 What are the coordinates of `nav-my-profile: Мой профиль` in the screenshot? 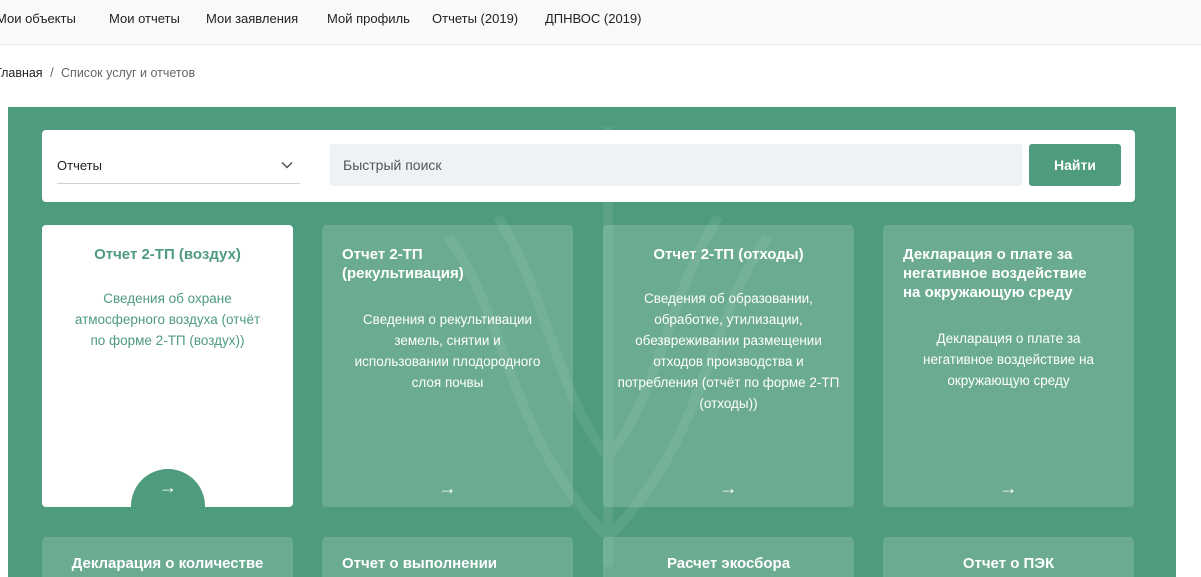 It's located at (368, 18).